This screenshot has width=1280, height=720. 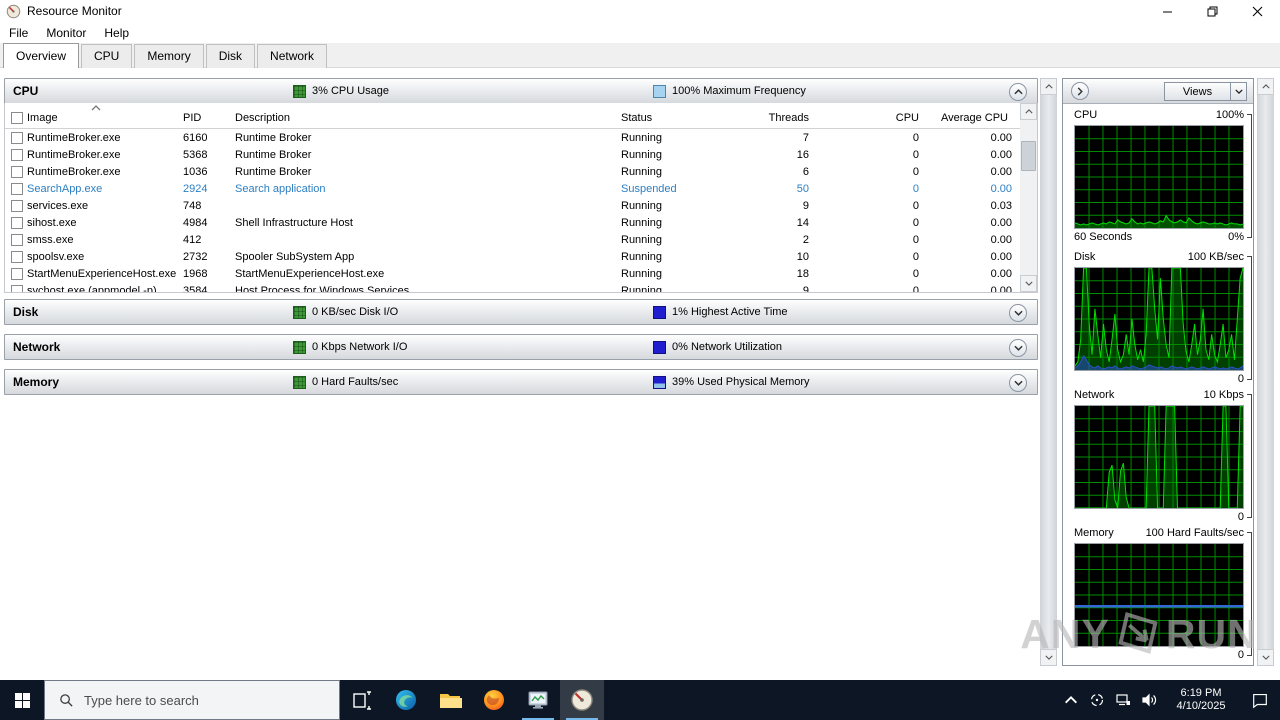 I want to click on close-button, so click(x=1257, y=11).